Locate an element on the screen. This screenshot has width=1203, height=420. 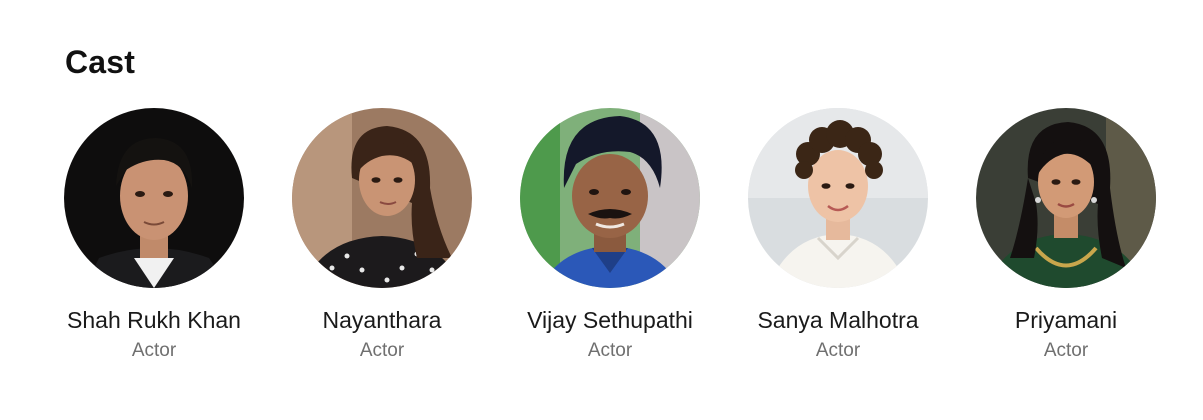
actor-name: Sanya Malhotra is located at coordinates (837, 320).